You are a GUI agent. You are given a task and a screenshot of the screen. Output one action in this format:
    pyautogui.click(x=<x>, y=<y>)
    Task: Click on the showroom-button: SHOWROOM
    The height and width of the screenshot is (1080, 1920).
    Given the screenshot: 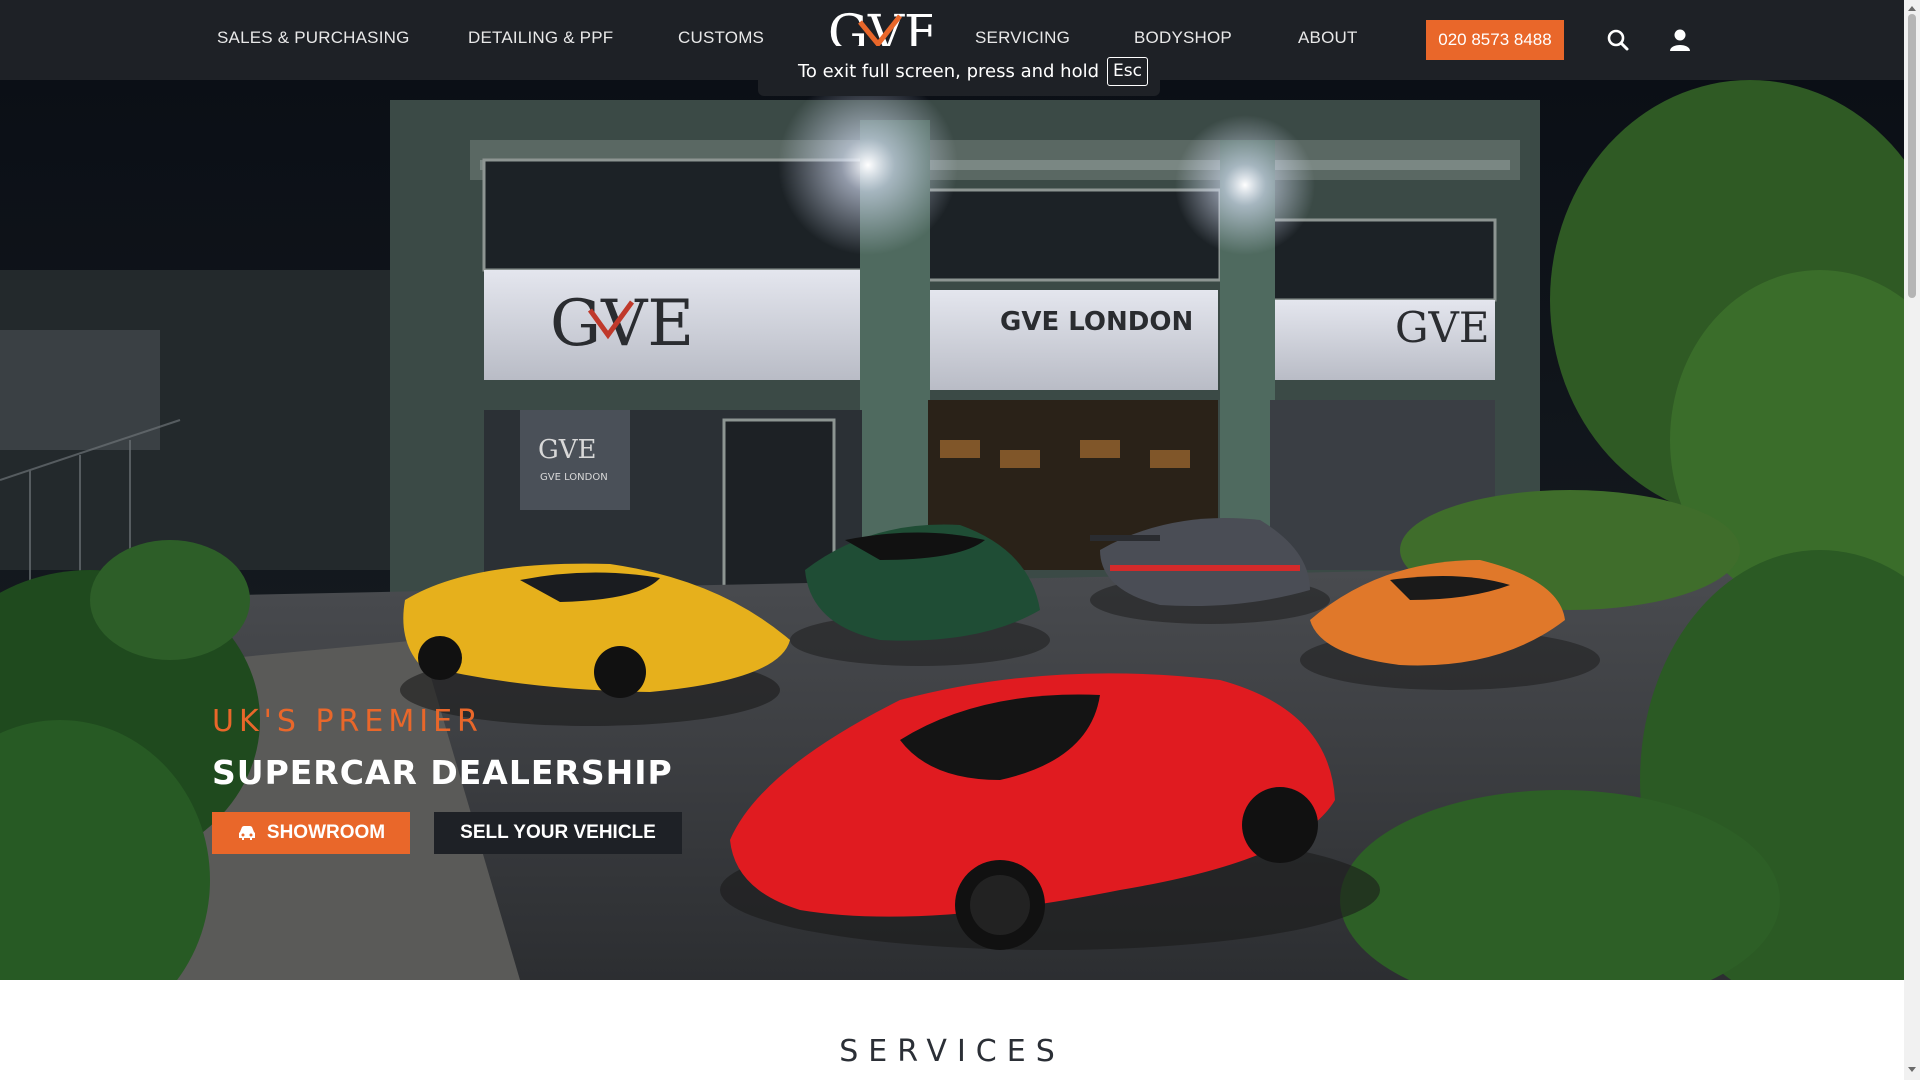 What is the action you would take?
    pyautogui.click(x=311, y=833)
    